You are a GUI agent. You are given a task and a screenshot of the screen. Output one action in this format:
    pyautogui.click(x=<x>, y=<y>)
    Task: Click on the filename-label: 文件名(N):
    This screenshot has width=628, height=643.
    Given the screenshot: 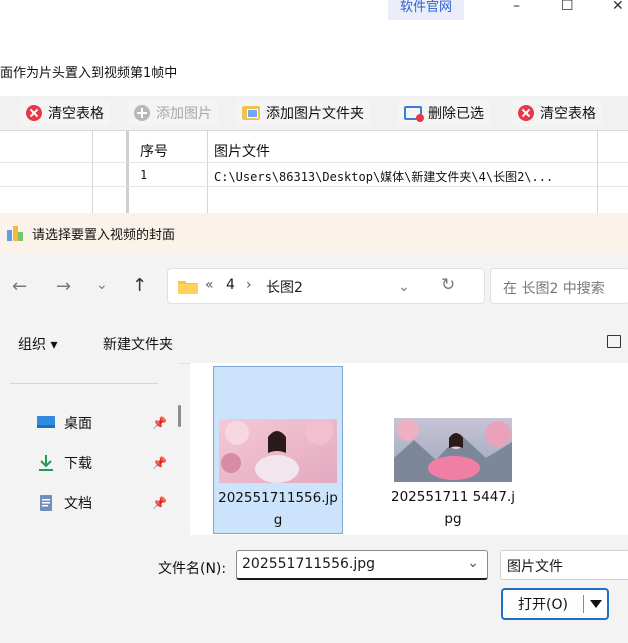 What is the action you would take?
    pyautogui.click(x=192, y=569)
    